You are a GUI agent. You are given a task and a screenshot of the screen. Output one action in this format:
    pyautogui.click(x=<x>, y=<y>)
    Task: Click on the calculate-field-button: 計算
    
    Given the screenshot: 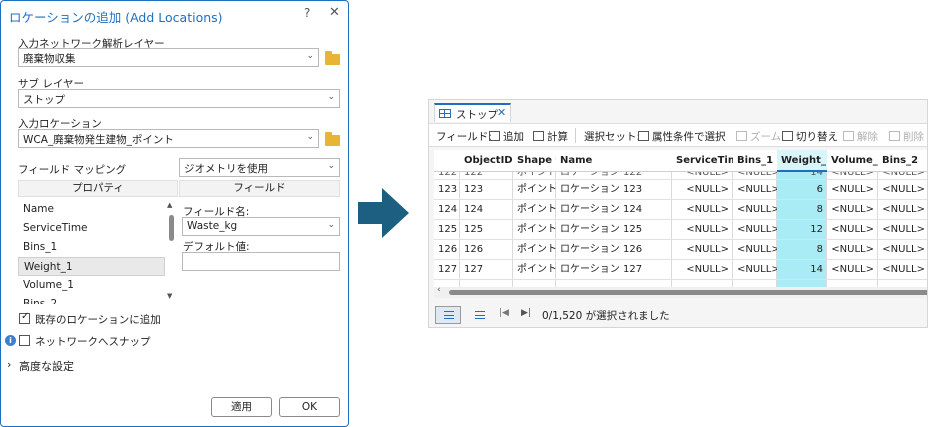 What is the action you would take?
    pyautogui.click(x=550, y=136)
    